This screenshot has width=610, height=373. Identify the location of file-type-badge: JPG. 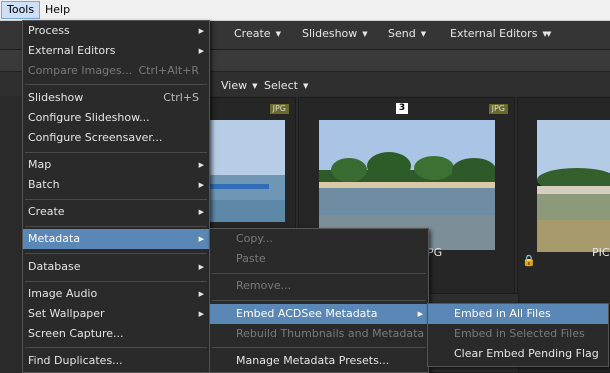
(498, 109).